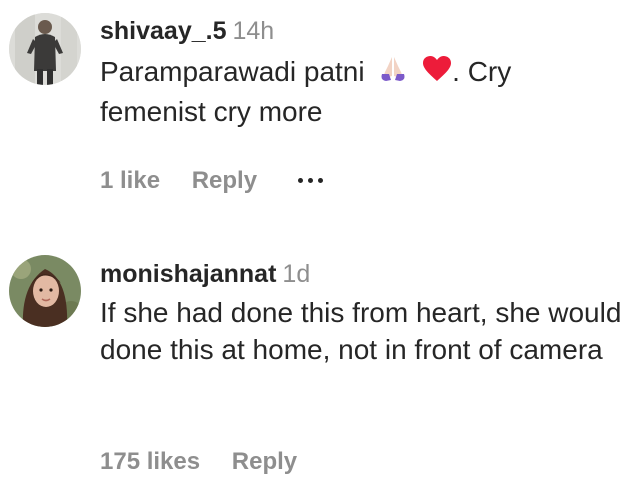  What do you see at coordinates (130, 180) in the screenshot?
I see `likes-count: 1 like` at bounding box center [130, 180].